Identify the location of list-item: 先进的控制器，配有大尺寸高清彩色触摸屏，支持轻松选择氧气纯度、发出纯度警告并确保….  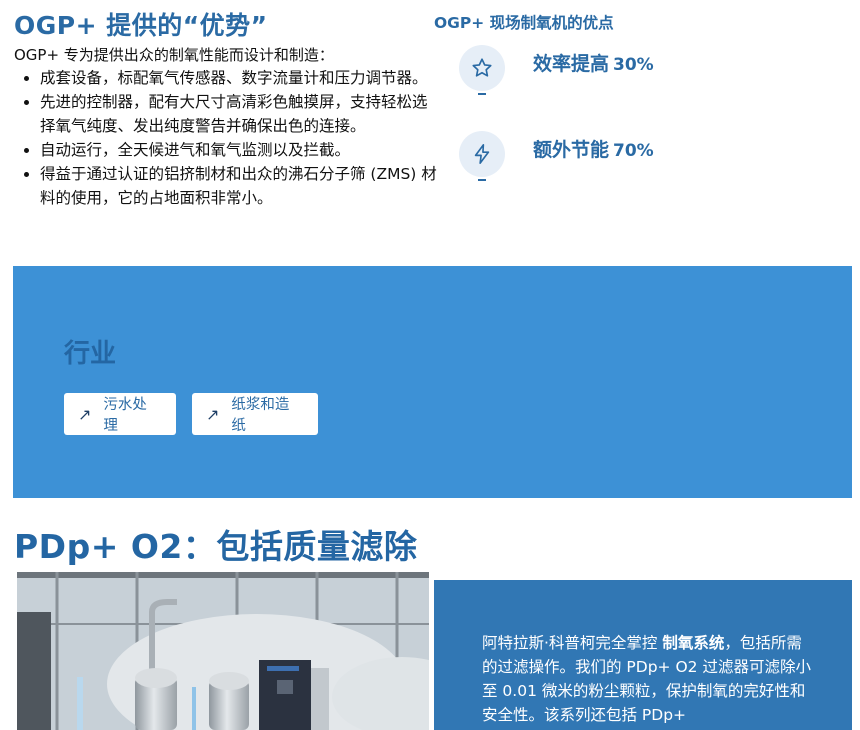
(240, 114).